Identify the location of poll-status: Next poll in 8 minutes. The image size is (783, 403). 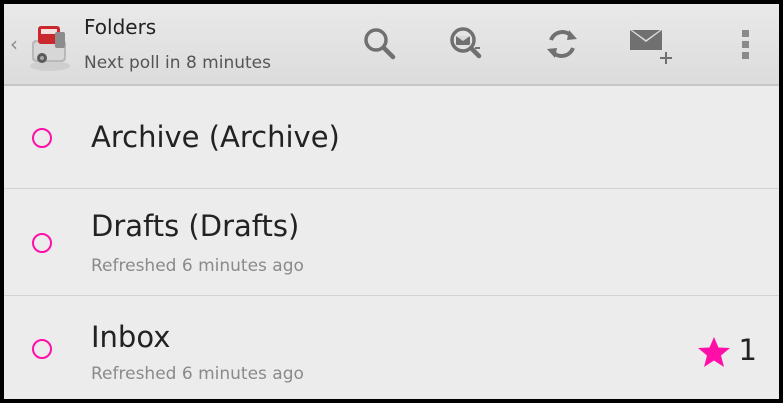
(177, 63).